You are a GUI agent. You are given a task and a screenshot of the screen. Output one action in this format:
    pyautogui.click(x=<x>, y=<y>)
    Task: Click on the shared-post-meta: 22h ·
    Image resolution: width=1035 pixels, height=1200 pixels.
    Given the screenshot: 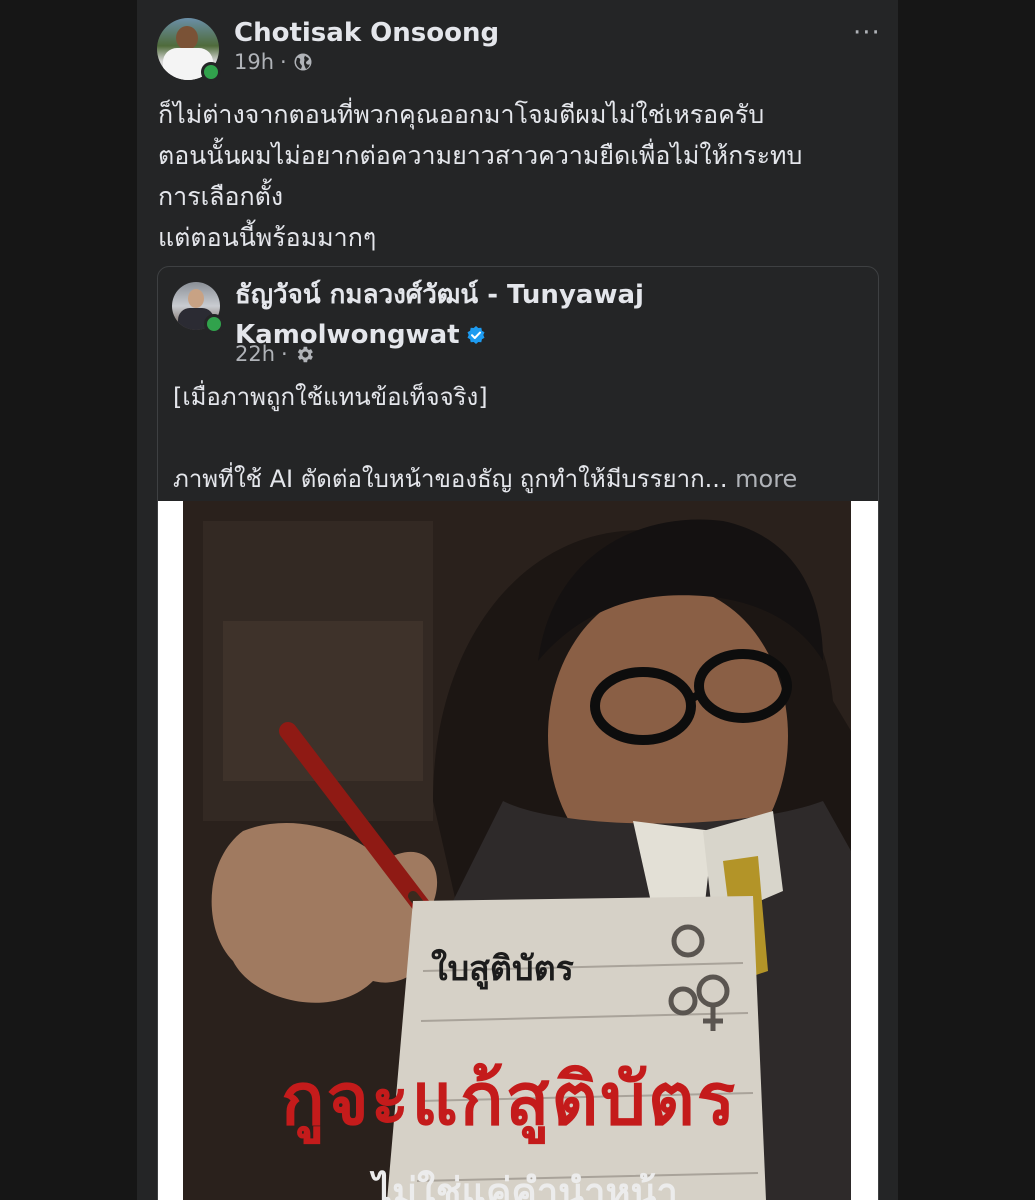 What is the action you would take?
    pyautogui.click(x=275, y=354)
    